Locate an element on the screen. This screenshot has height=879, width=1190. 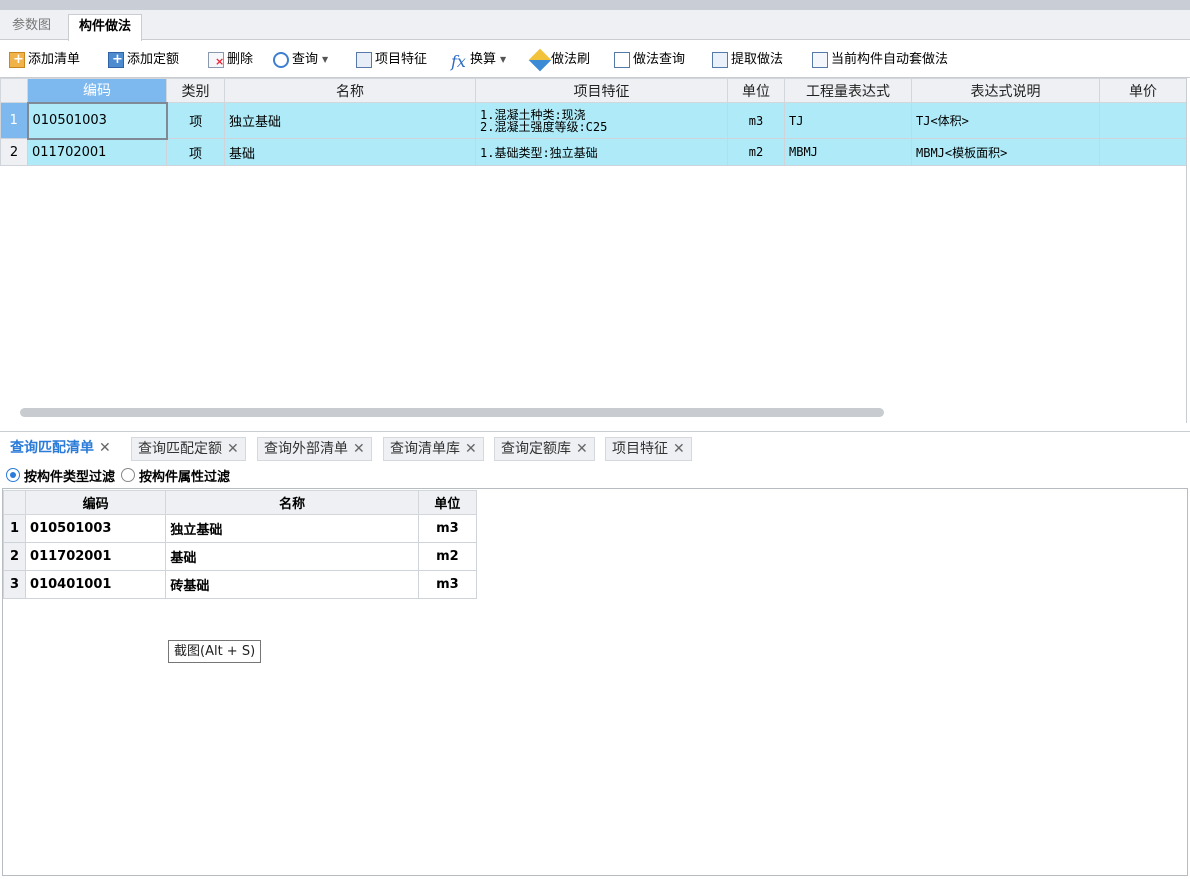
tab-project-feature: 项目特征 ✕ is located at coordinates (648, 449).